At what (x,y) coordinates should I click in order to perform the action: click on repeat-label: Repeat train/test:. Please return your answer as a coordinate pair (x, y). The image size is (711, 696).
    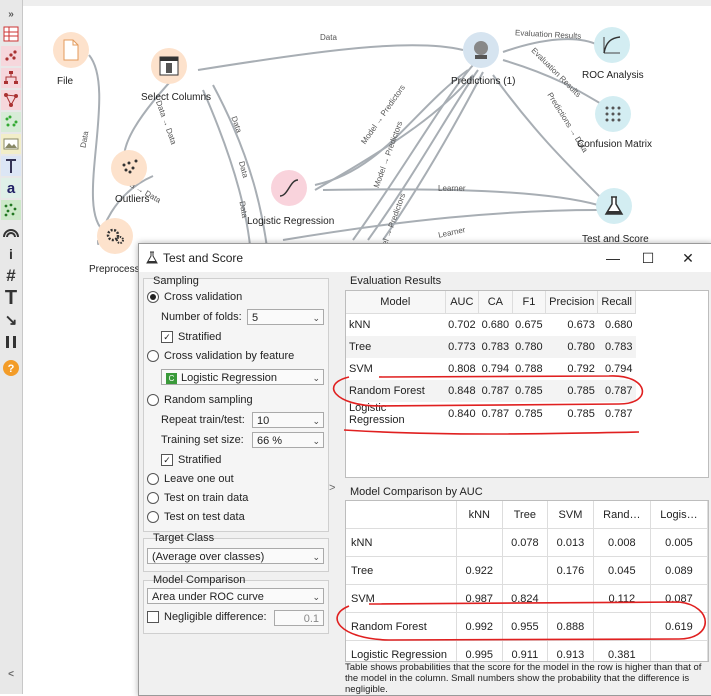
    Looking at the image, I should click on (203, 420).